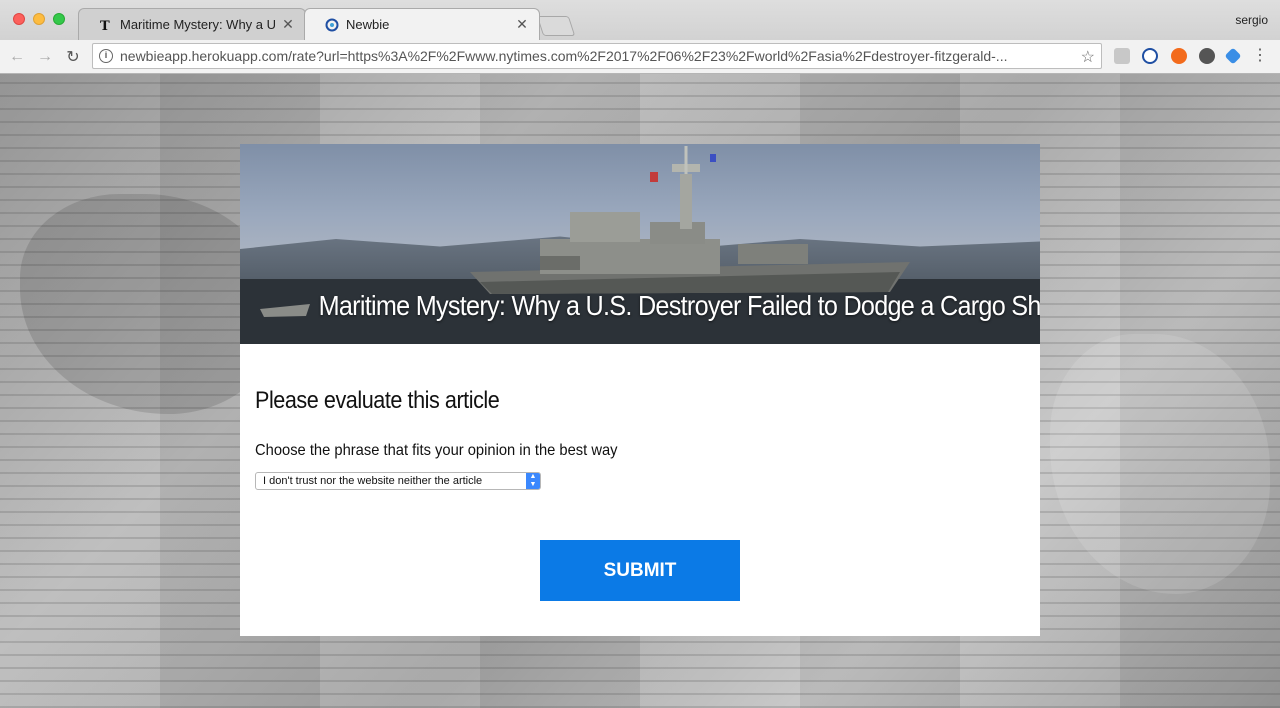 The height and width of the screenshot is (708, 1280). Describe the element at coordinates (556, 26) in the screenshot. I see `new-tab-button` at that location.